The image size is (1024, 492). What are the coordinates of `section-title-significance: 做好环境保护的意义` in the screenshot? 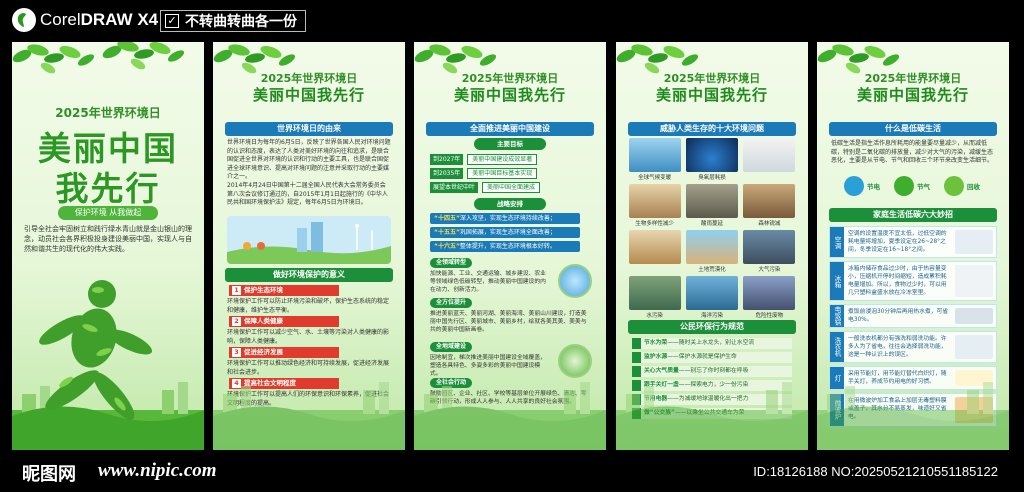 It's located at (309, 275).